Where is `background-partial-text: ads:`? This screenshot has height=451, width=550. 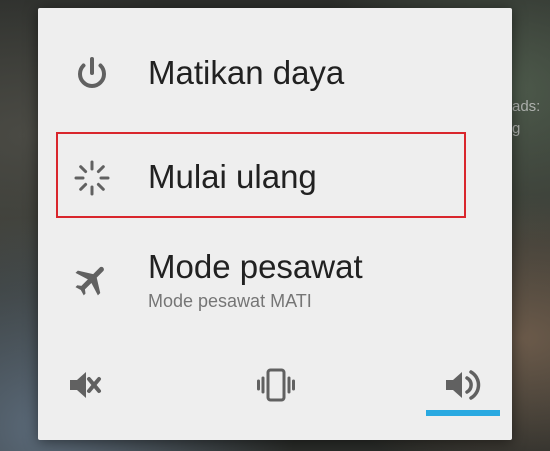
background-partial-text: ads: is located at coordinates (526, 106).